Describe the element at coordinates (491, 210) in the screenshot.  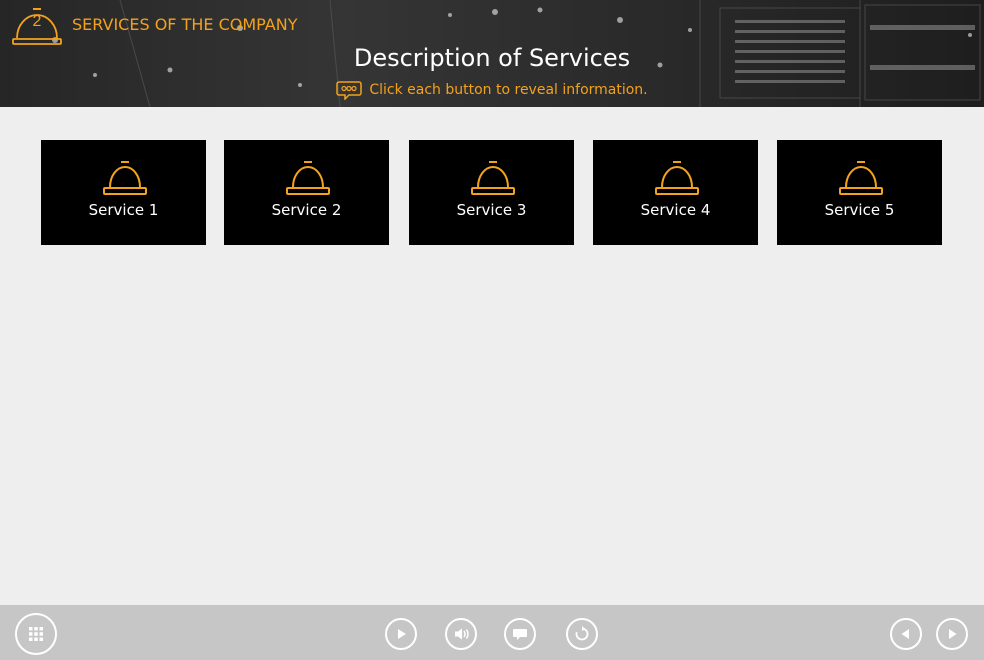
I see `service-label: Service 3` at that location.